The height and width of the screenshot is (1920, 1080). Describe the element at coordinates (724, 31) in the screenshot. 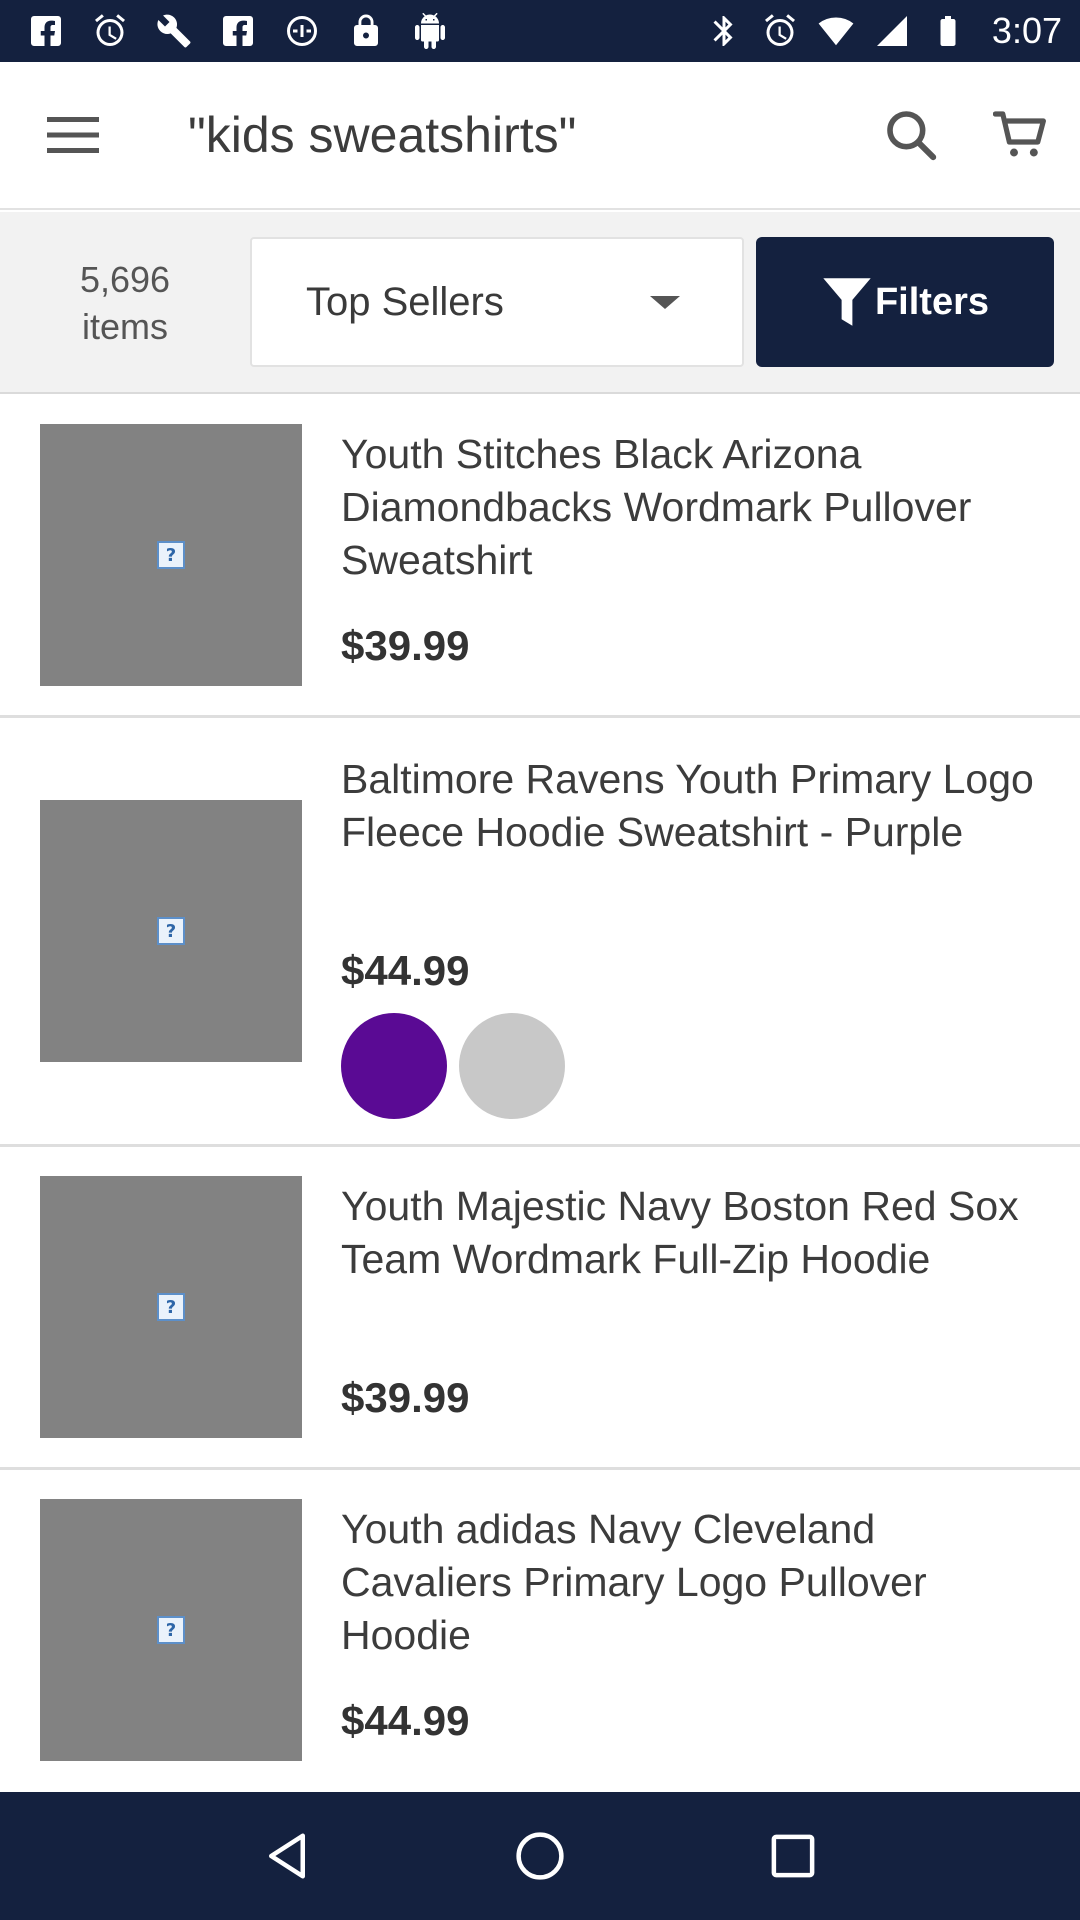

I see `bluetooth-icon` at that location.